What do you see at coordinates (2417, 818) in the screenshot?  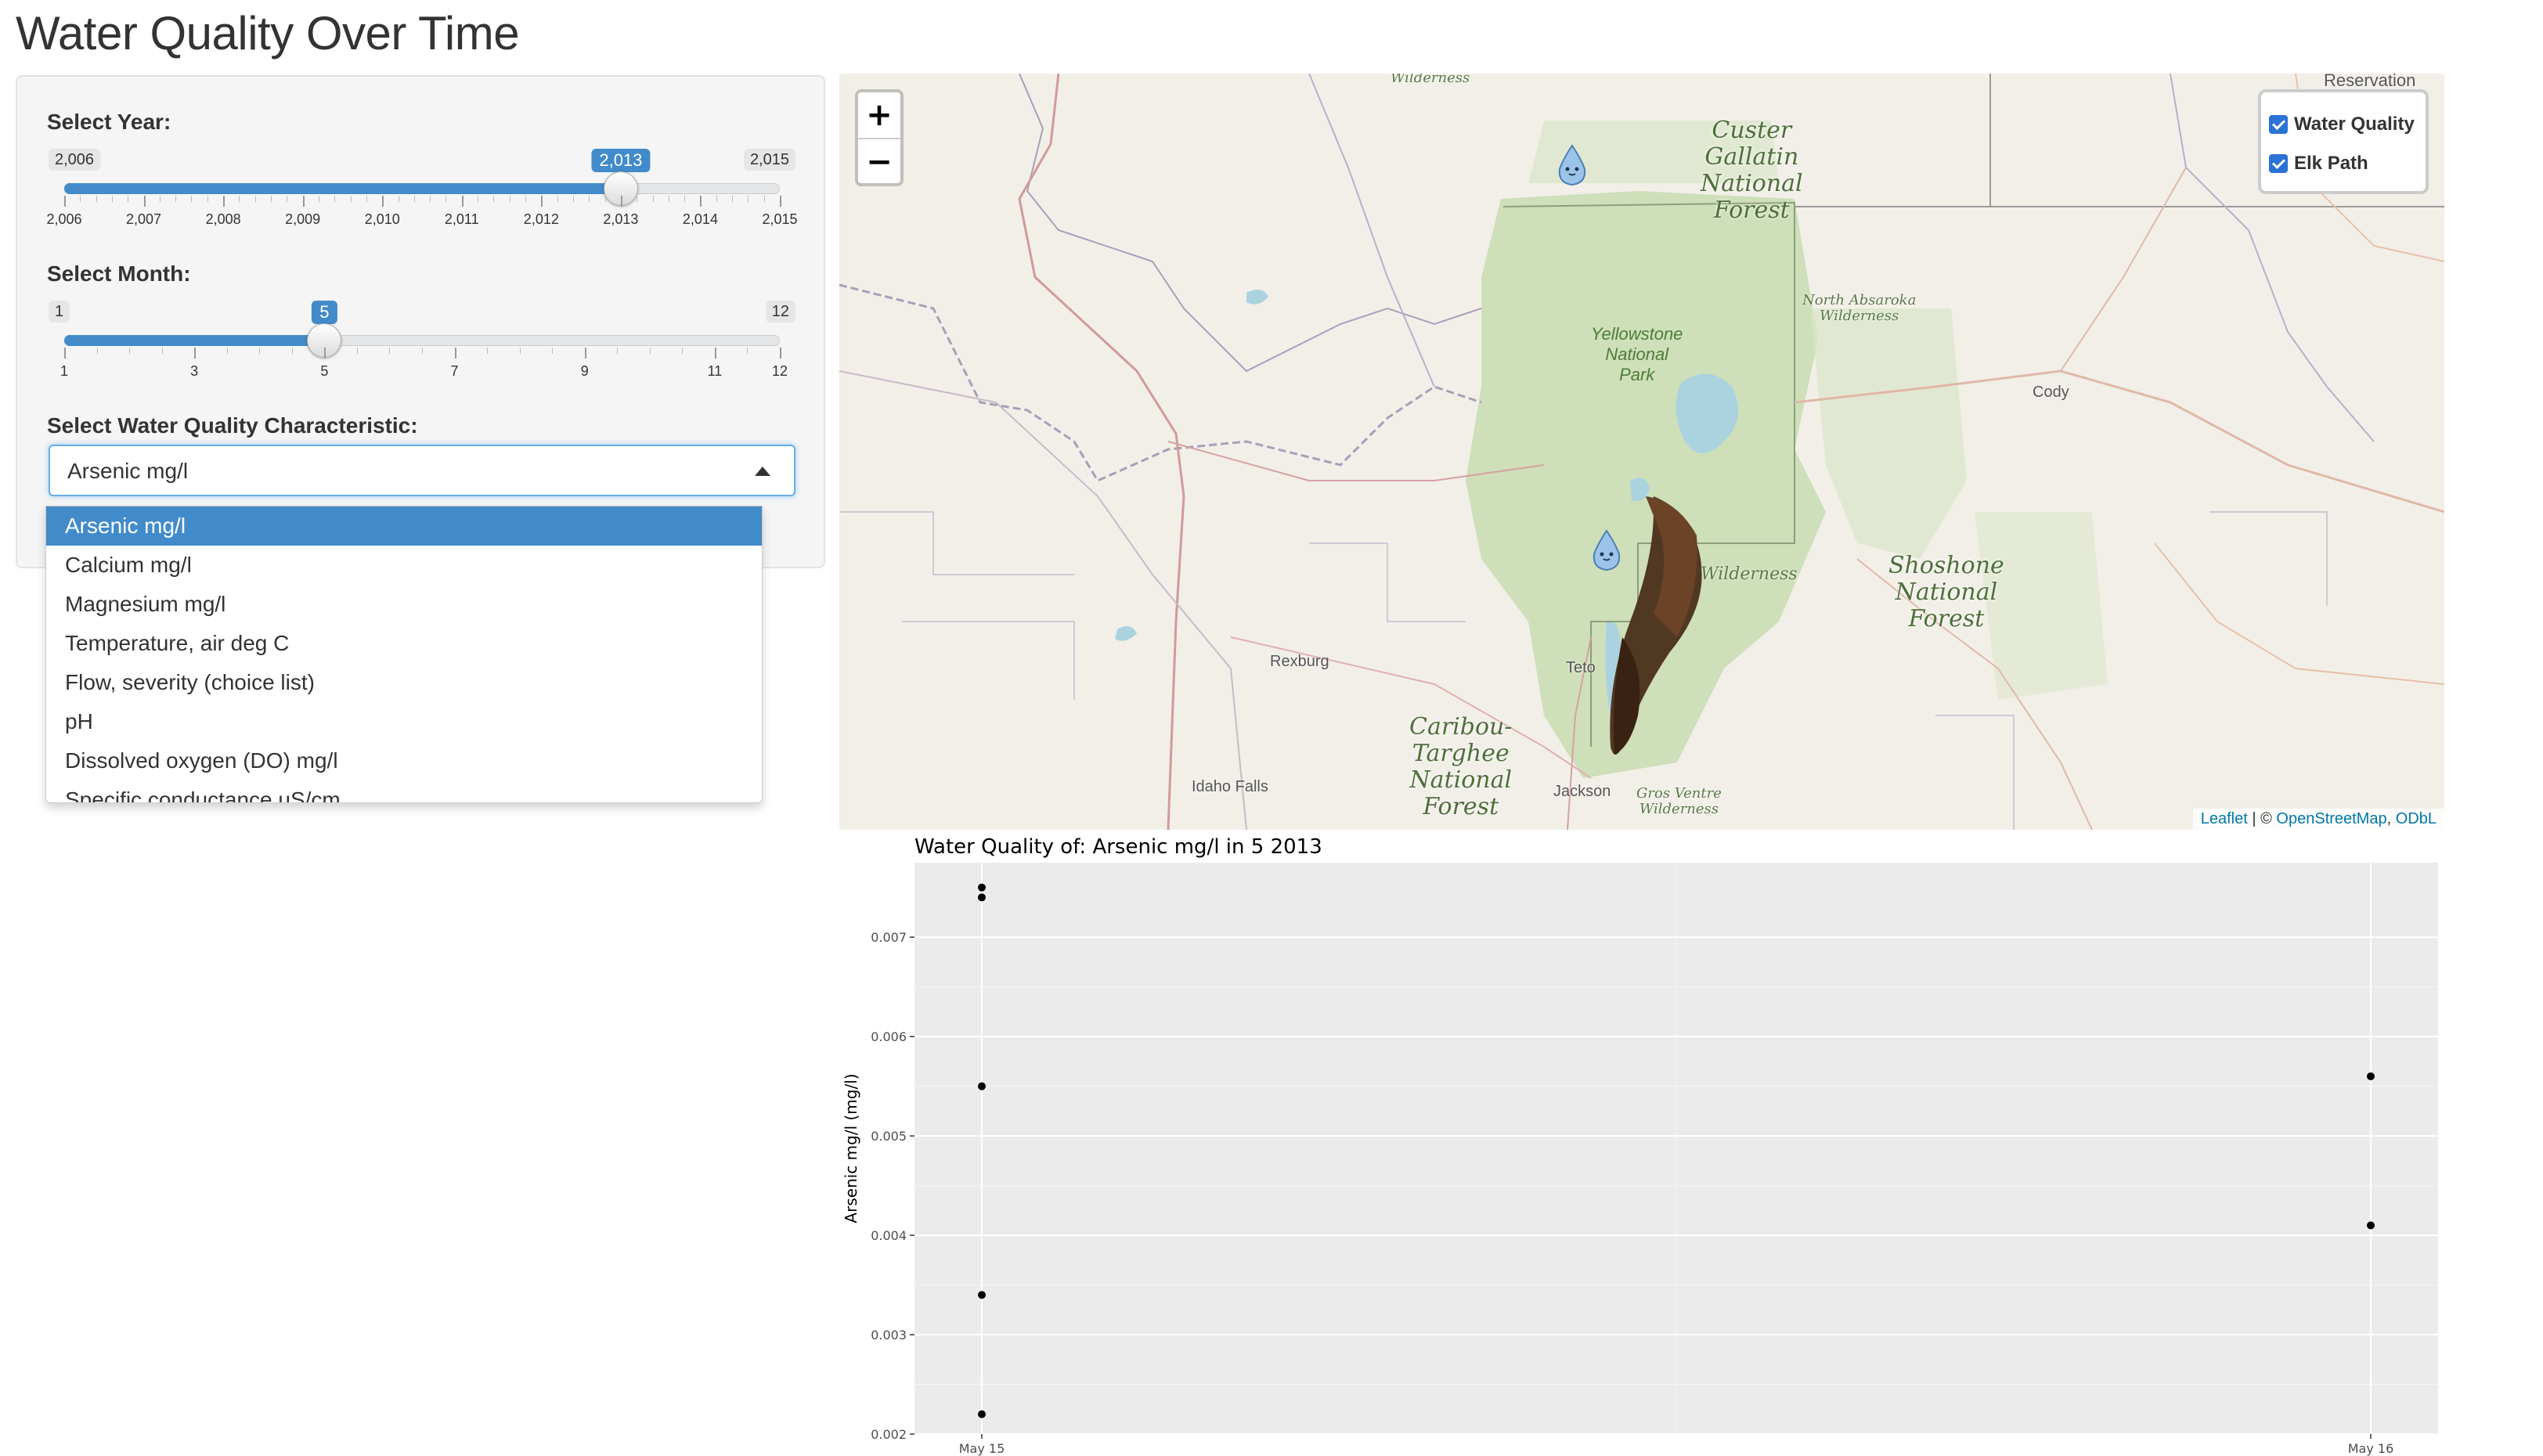 I see `odbl-link: ODbL` at bounding box center [2417, 818].